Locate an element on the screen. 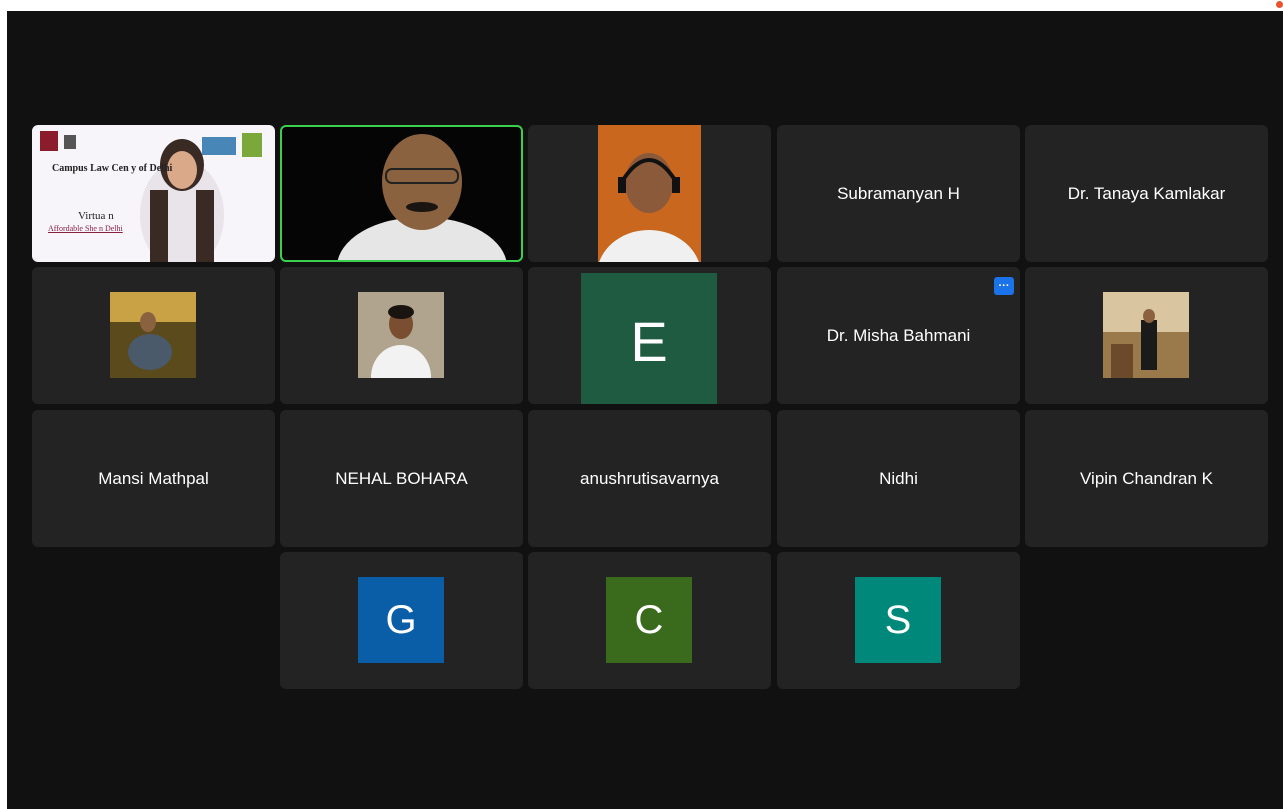 This screenshot has width=1283, height=809. participant-name: NEHAL BOHARA is located at coordinates (401, 478).